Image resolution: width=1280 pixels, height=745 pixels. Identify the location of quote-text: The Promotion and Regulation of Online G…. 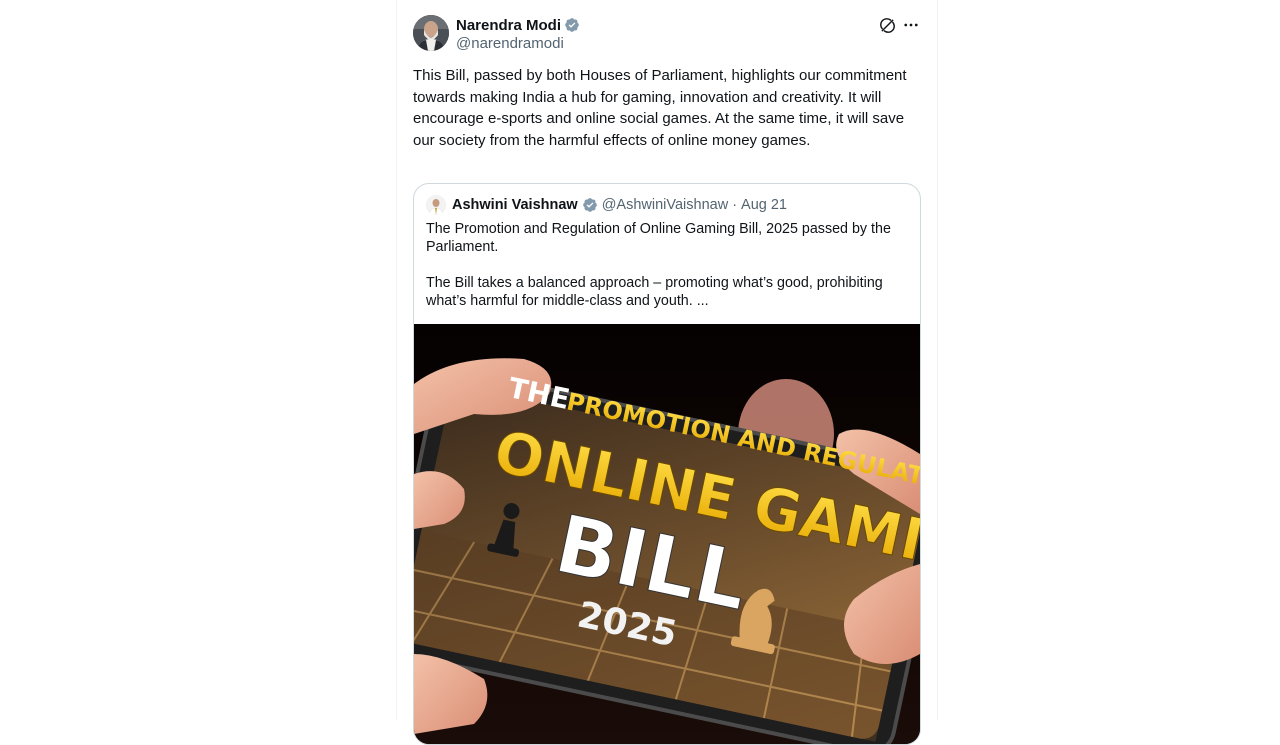
(666, 274).